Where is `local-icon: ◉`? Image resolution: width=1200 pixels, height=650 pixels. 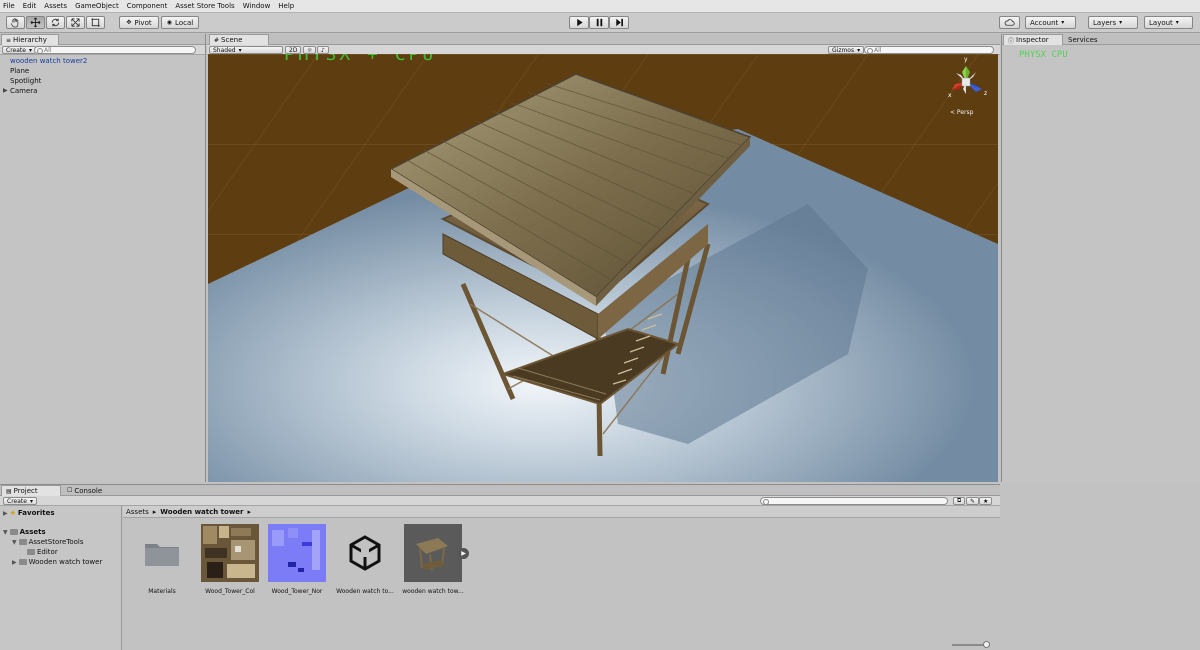
local-icon: ◉ is located at coordinates (169, 22).